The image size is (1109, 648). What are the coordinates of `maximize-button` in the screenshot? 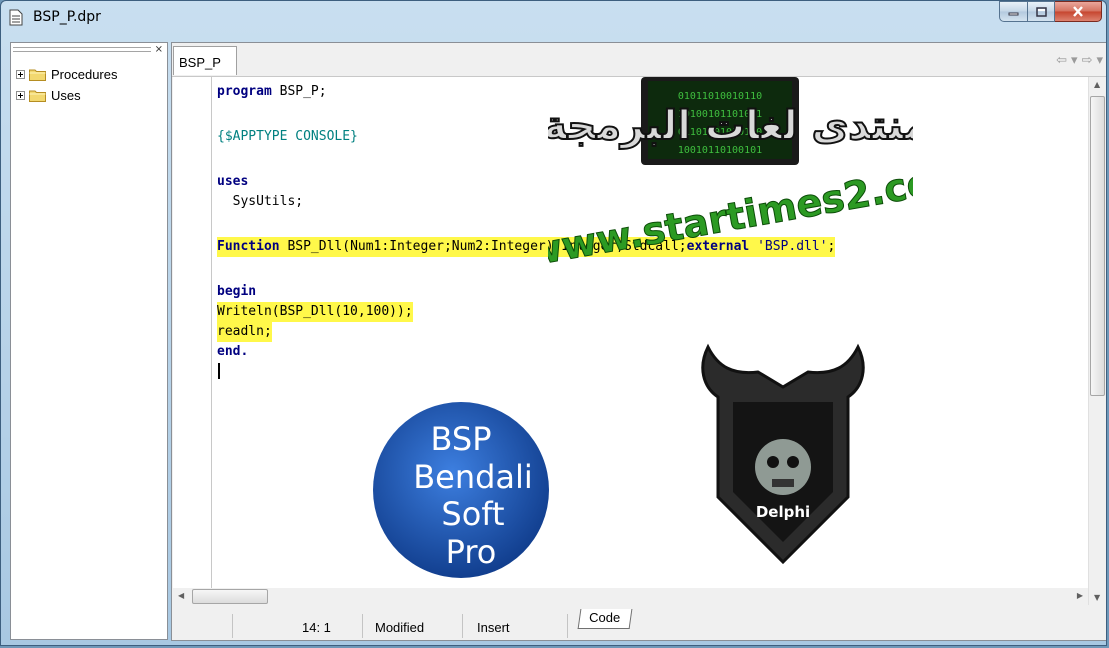 It's located at (1041, 11).